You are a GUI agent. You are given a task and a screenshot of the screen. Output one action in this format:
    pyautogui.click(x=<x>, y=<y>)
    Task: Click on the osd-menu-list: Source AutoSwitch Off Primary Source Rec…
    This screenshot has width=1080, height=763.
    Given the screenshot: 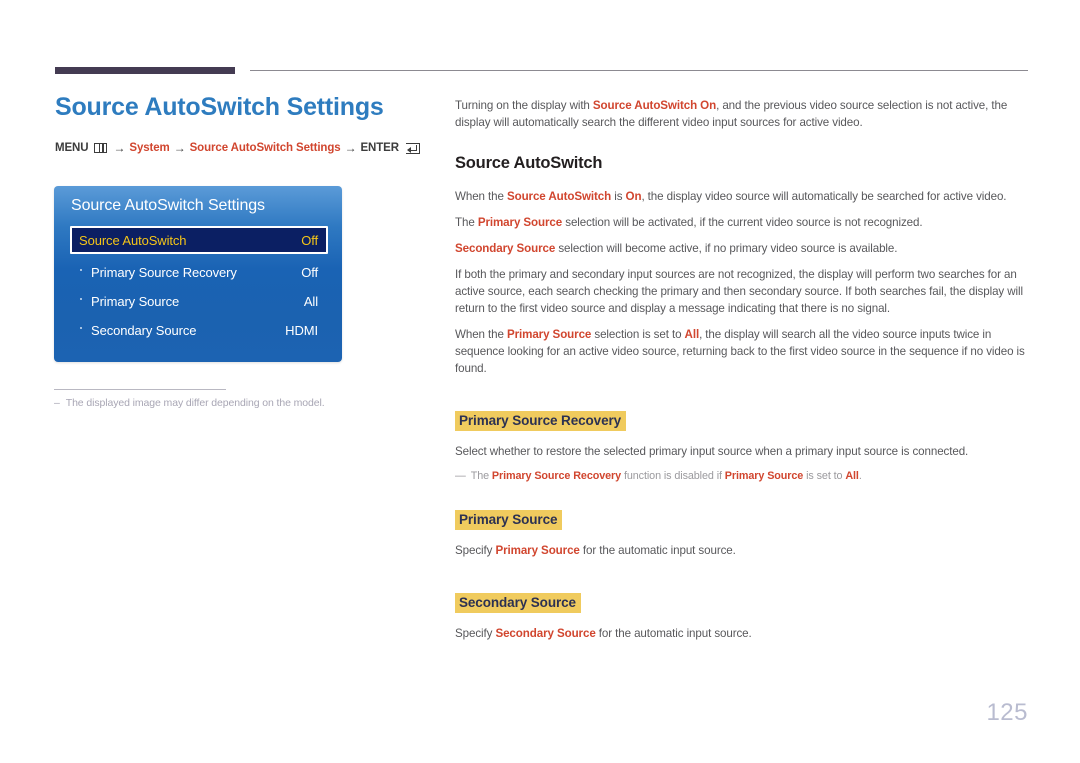 What is the action you would take?
    pyautogui.click(x=199, y=285)
    